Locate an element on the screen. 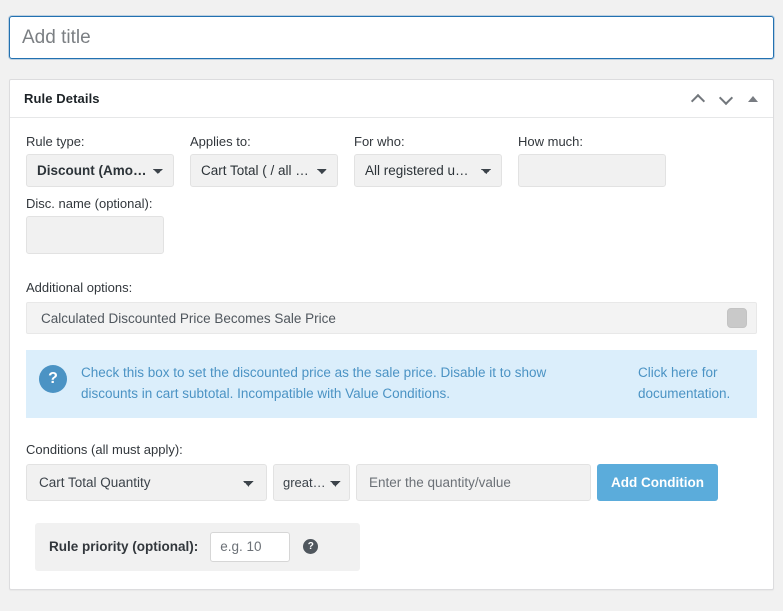 The image size is (783, 611). rule-priority-section: Rule priority (optional): ? is located at coordinates (197, 546).